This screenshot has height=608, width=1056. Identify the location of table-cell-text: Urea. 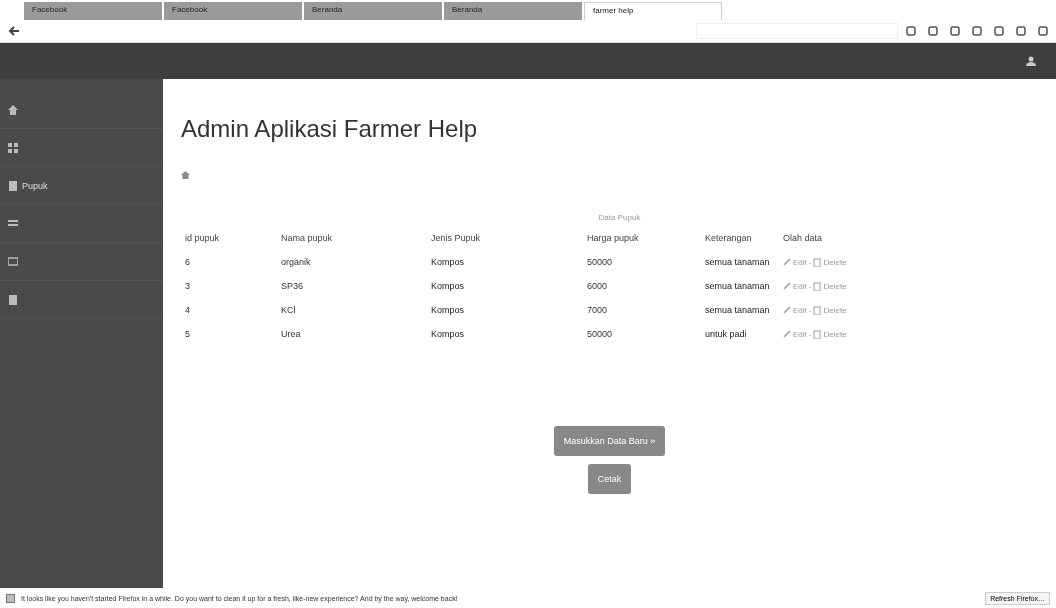
(291, 334).